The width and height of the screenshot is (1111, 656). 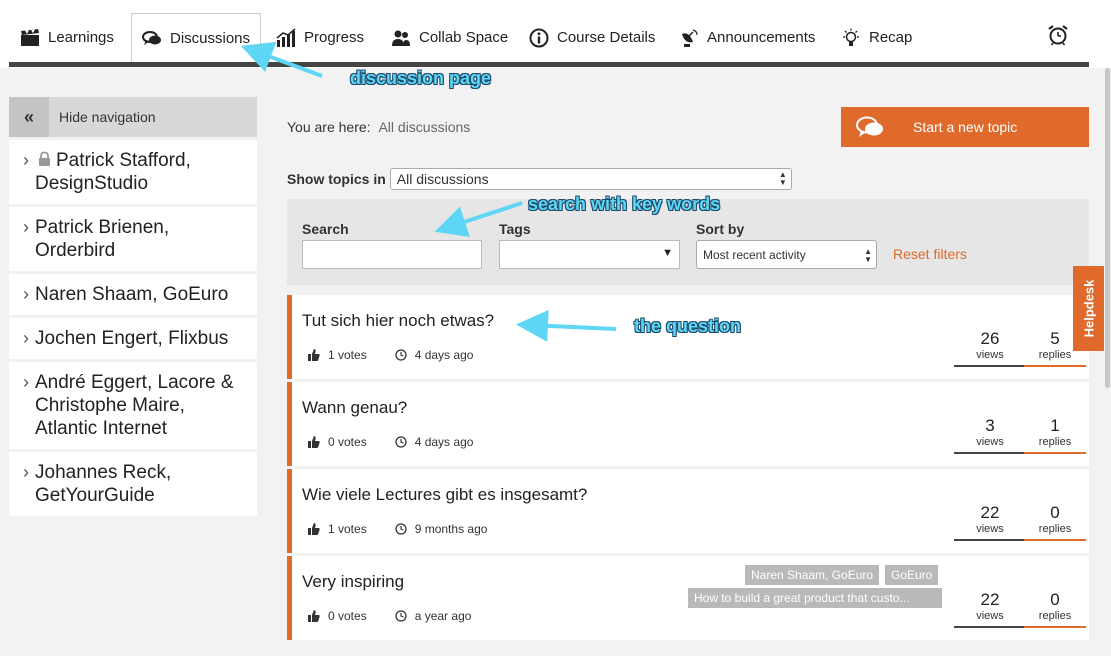 What do you see at coordinates (667, 253) in the screenshot?
I see `caret-down-icon: ▼` at bounding box center [667, 253].